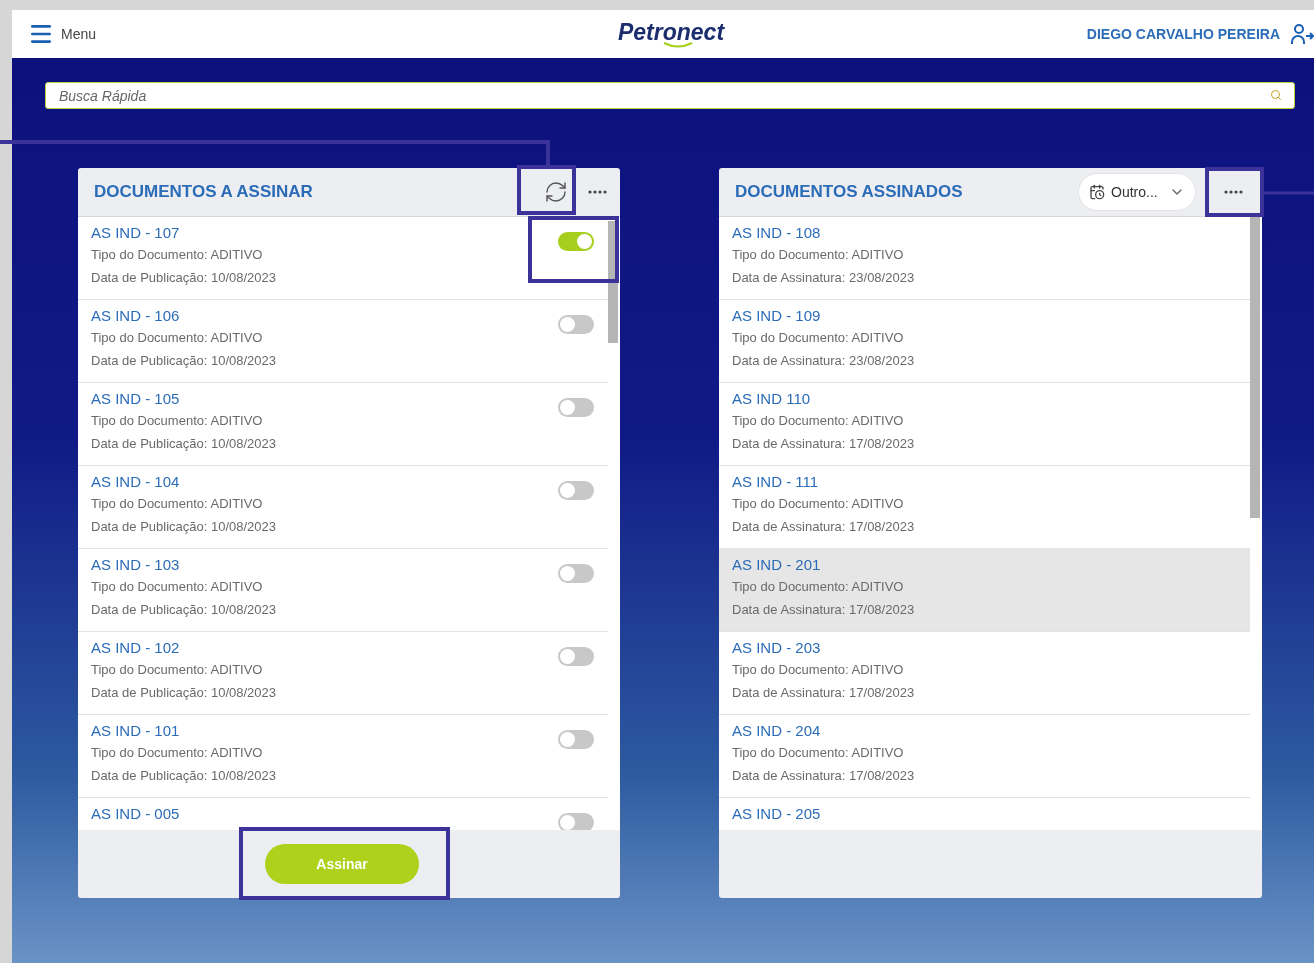 The width and height of the screenshot is (1314, 963). I want to click on document-title: AS IND - 111, so click(823, 482).